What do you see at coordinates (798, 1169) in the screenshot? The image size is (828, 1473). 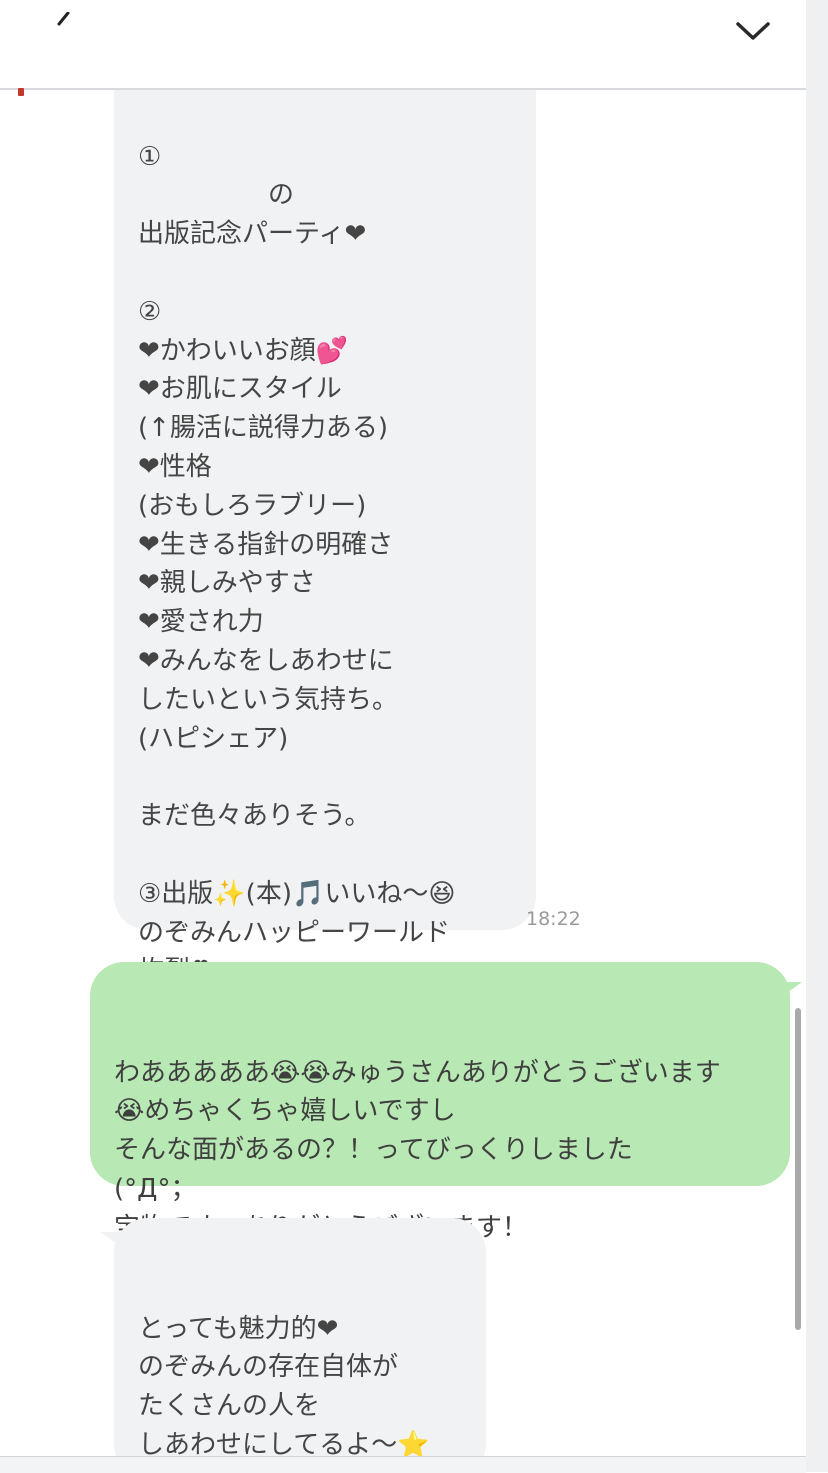 I see `scrollbar` at bounding box center [798, 1169].